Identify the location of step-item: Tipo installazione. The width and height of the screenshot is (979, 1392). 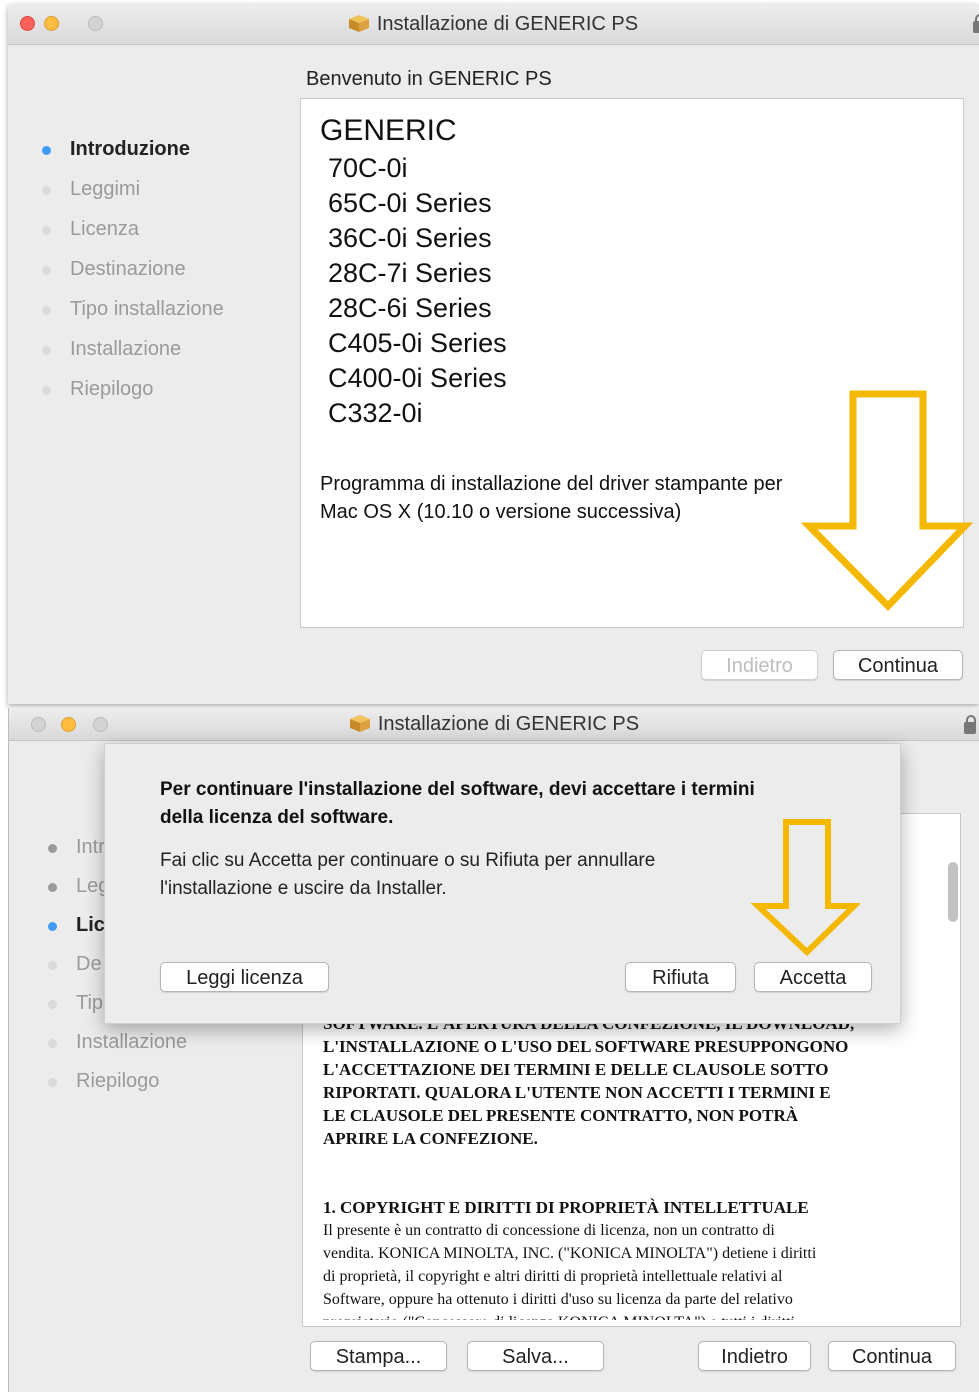
(133, 309).